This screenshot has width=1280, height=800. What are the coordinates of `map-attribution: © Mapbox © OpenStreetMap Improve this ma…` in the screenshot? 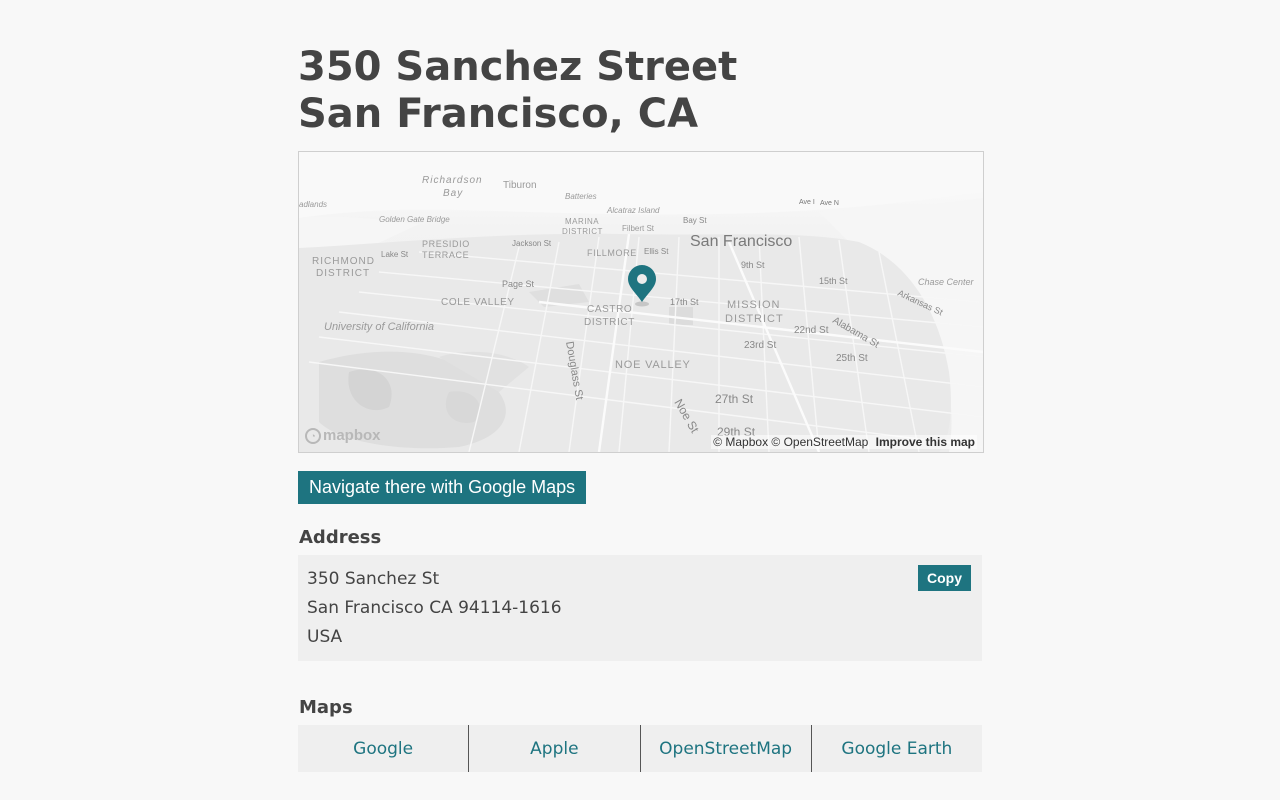 It's located at (844, 442).